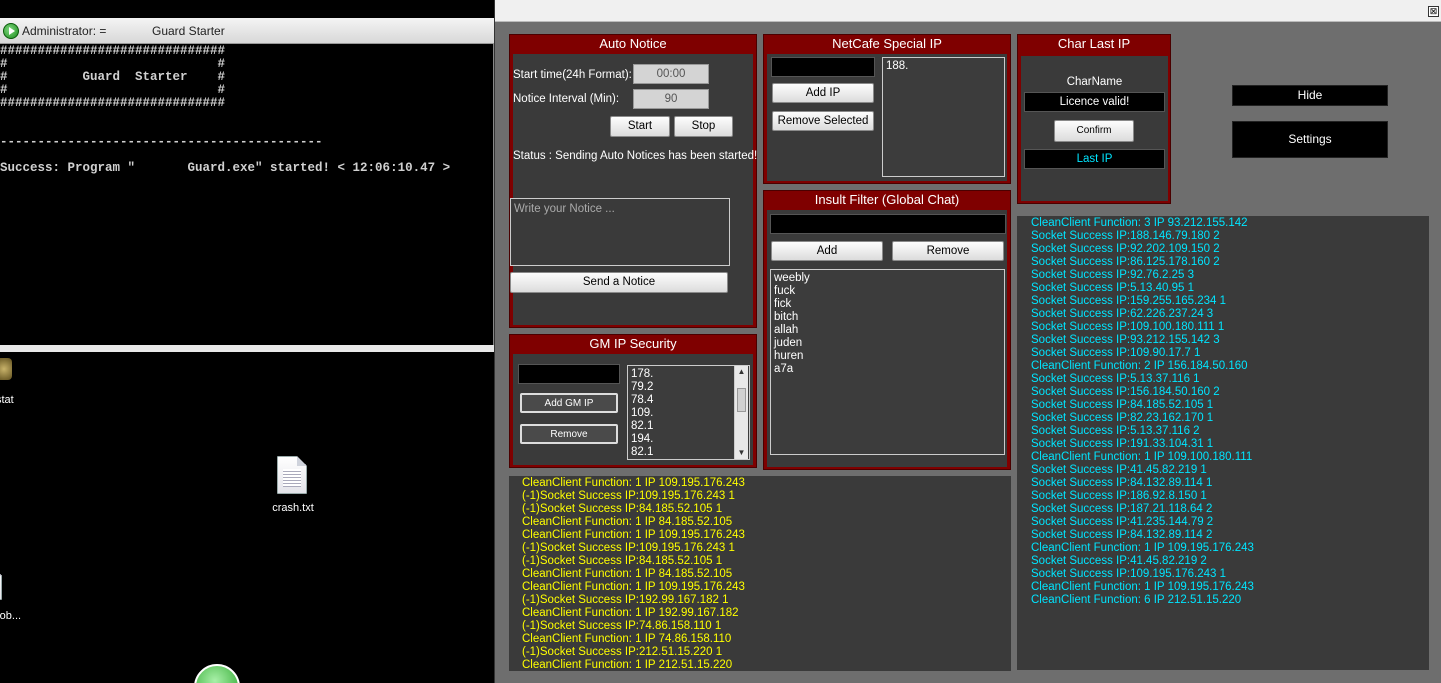  What do you see at coordinates (741, 372) in the screenshot?
I see `scroll-up-icon: ▲` at bounding box center [741, 372].